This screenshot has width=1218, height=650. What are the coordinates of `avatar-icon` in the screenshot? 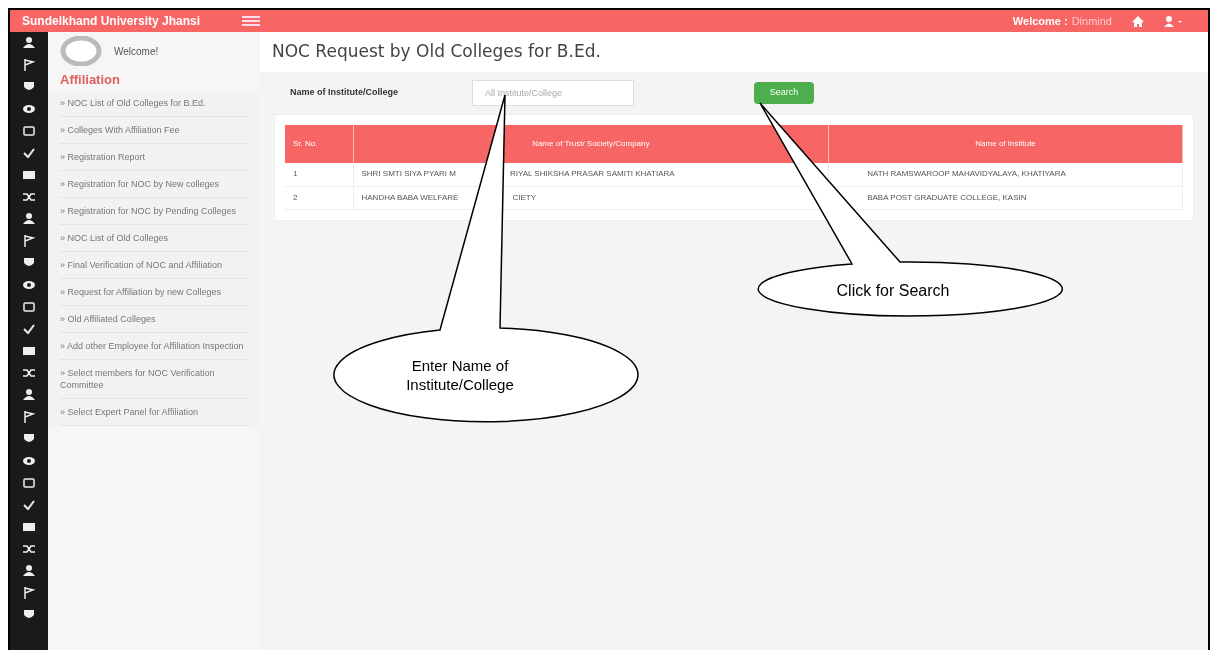 It's located at (81, 51).